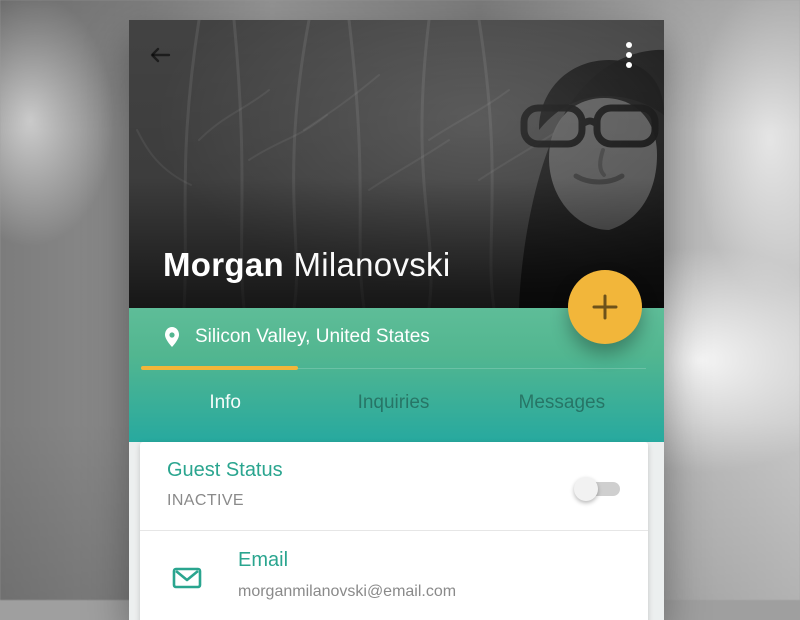 Image resolution: width=800 pixels, height=620 pixels. I want to click on tab-inquiries: Inquiries, so click(394, 403).